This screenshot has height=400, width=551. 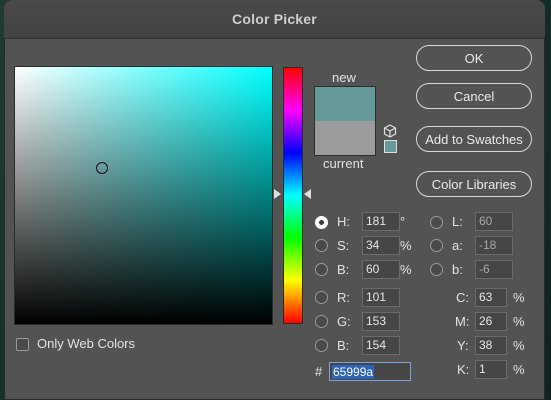 What do you see at coordinates (491, 369) in the screenshot?
I see `black-input: 1` at bounding box center [491, 369].